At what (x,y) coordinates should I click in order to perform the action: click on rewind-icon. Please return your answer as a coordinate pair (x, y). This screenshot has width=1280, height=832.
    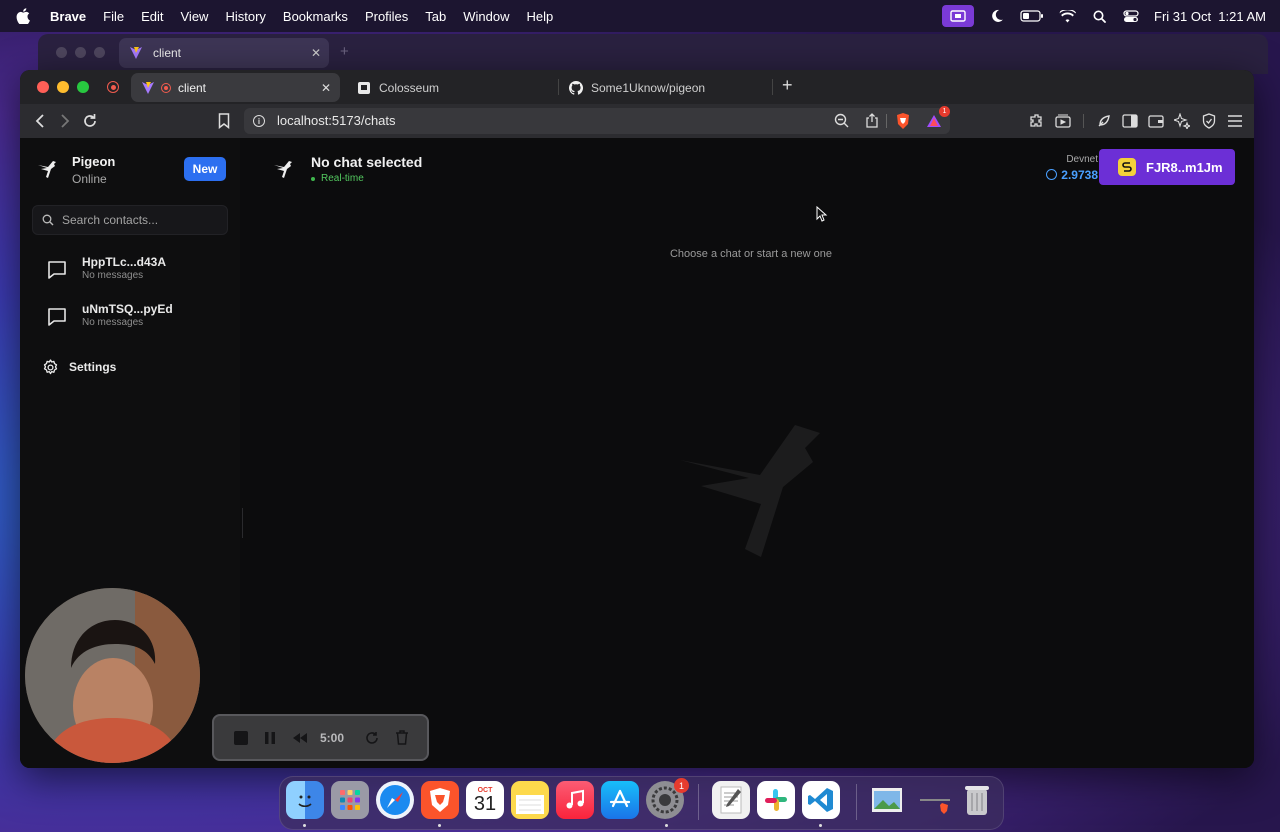
    Looking at the image, I should click on (300, 738).